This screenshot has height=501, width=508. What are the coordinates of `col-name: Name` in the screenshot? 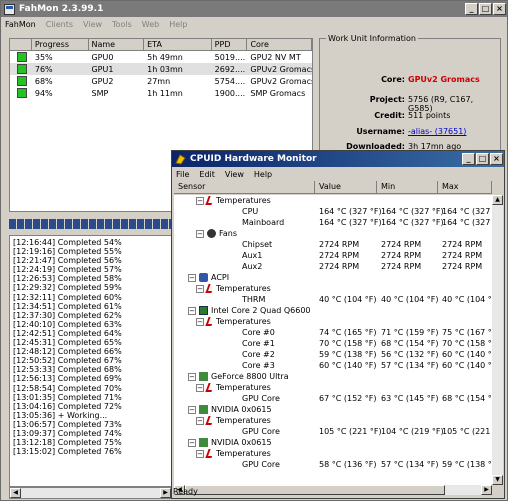 It's located at (117, 44).